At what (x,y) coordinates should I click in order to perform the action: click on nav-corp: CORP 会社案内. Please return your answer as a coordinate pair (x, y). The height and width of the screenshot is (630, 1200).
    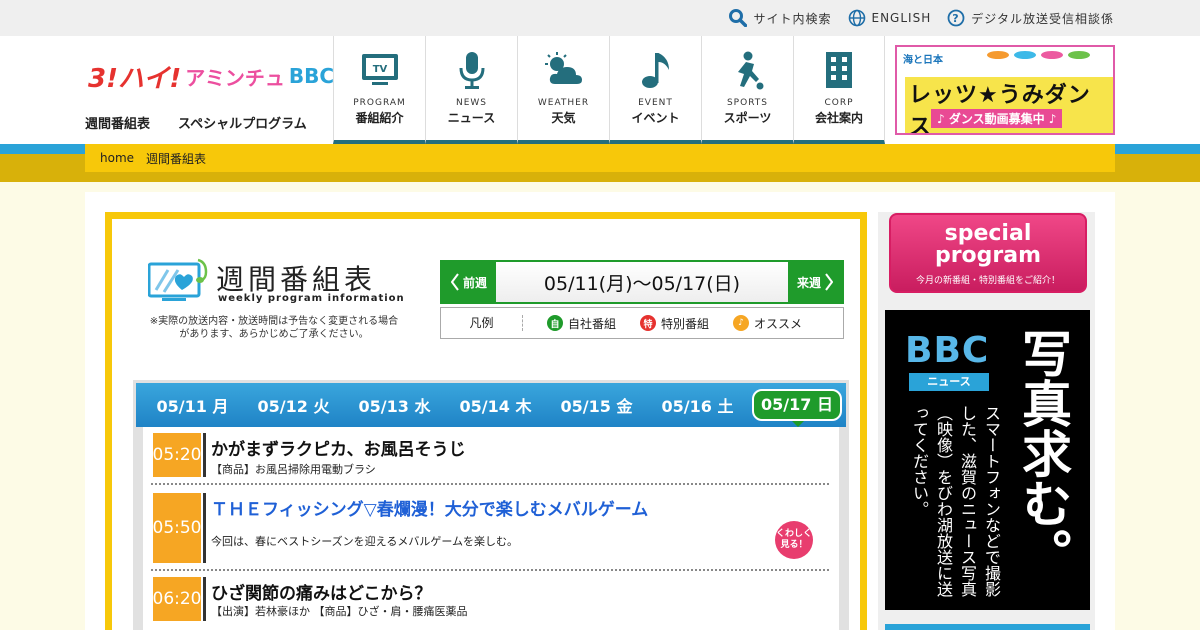
    Looking at the image, I should click on (839, 90).